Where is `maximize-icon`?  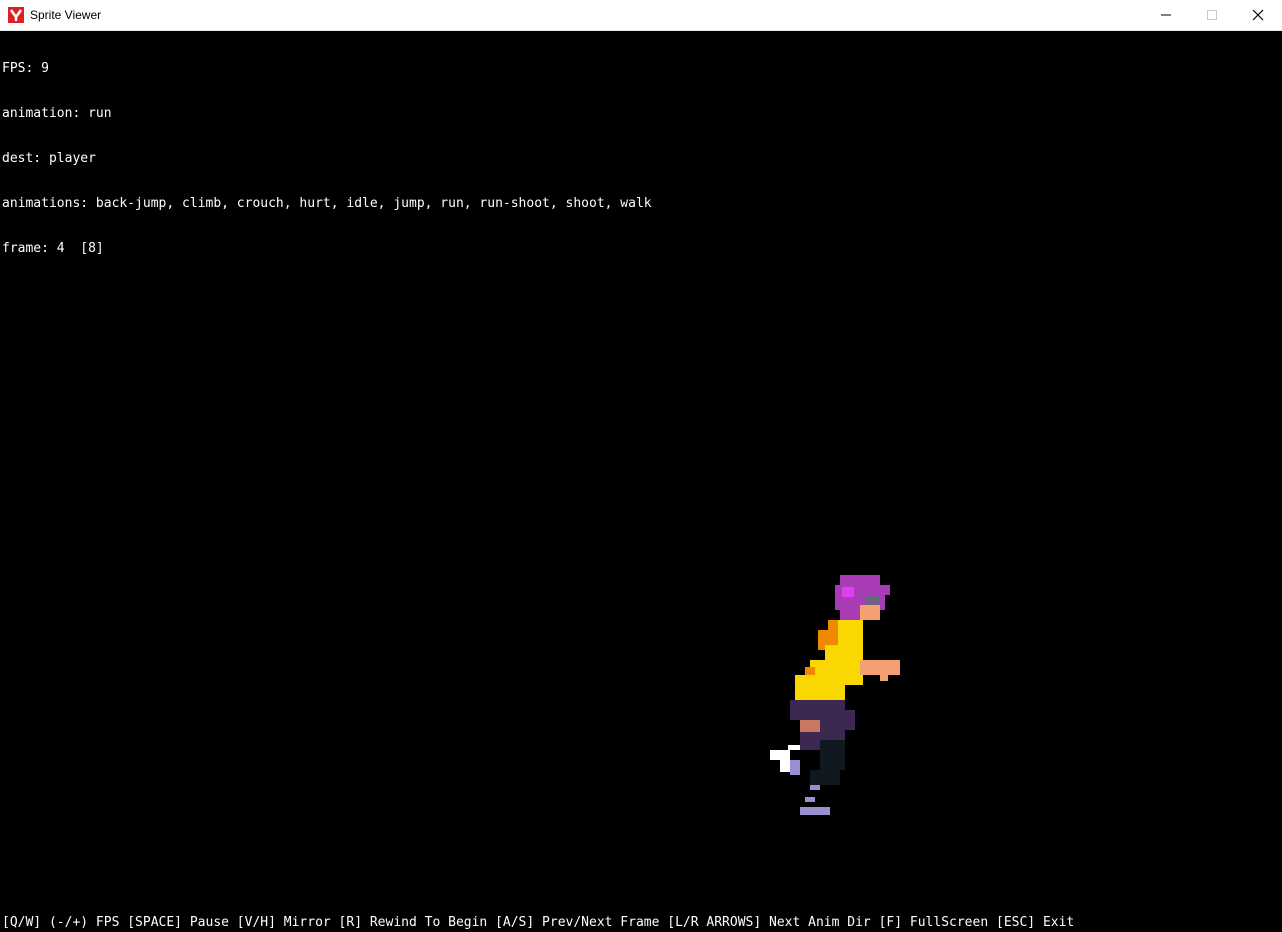
maximize-icon is located at coordinates (1212, 15).